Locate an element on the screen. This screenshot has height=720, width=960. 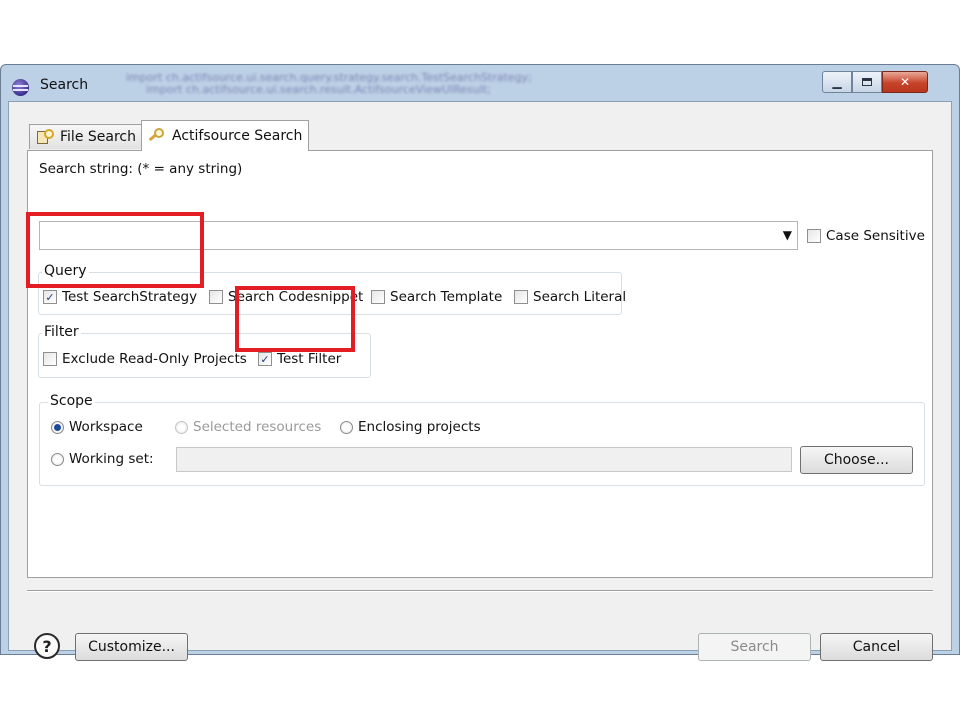
tab-file-search: File Search is located at coordinates (86, 136).